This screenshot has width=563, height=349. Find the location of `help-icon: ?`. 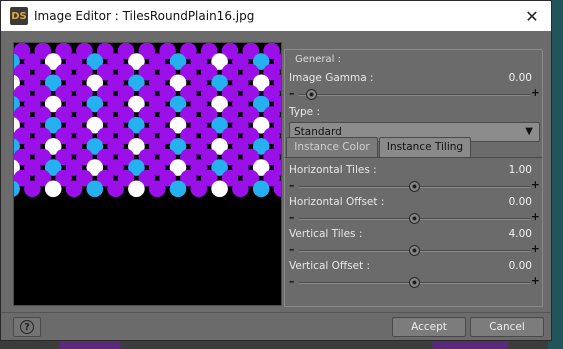

help-icon: ? is located at coordinates (27, 327).